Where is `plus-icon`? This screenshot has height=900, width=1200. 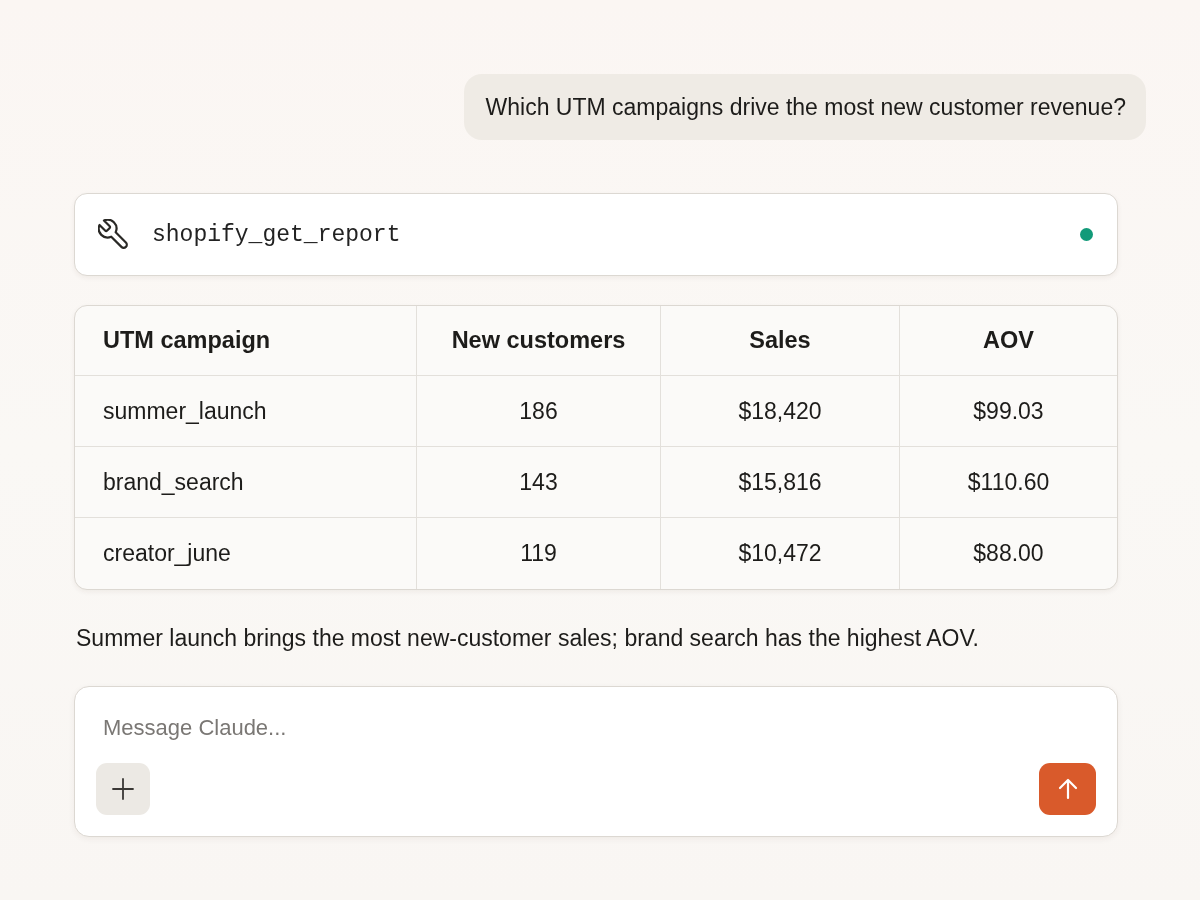 plus-icon is located at coordinates (123, 789).